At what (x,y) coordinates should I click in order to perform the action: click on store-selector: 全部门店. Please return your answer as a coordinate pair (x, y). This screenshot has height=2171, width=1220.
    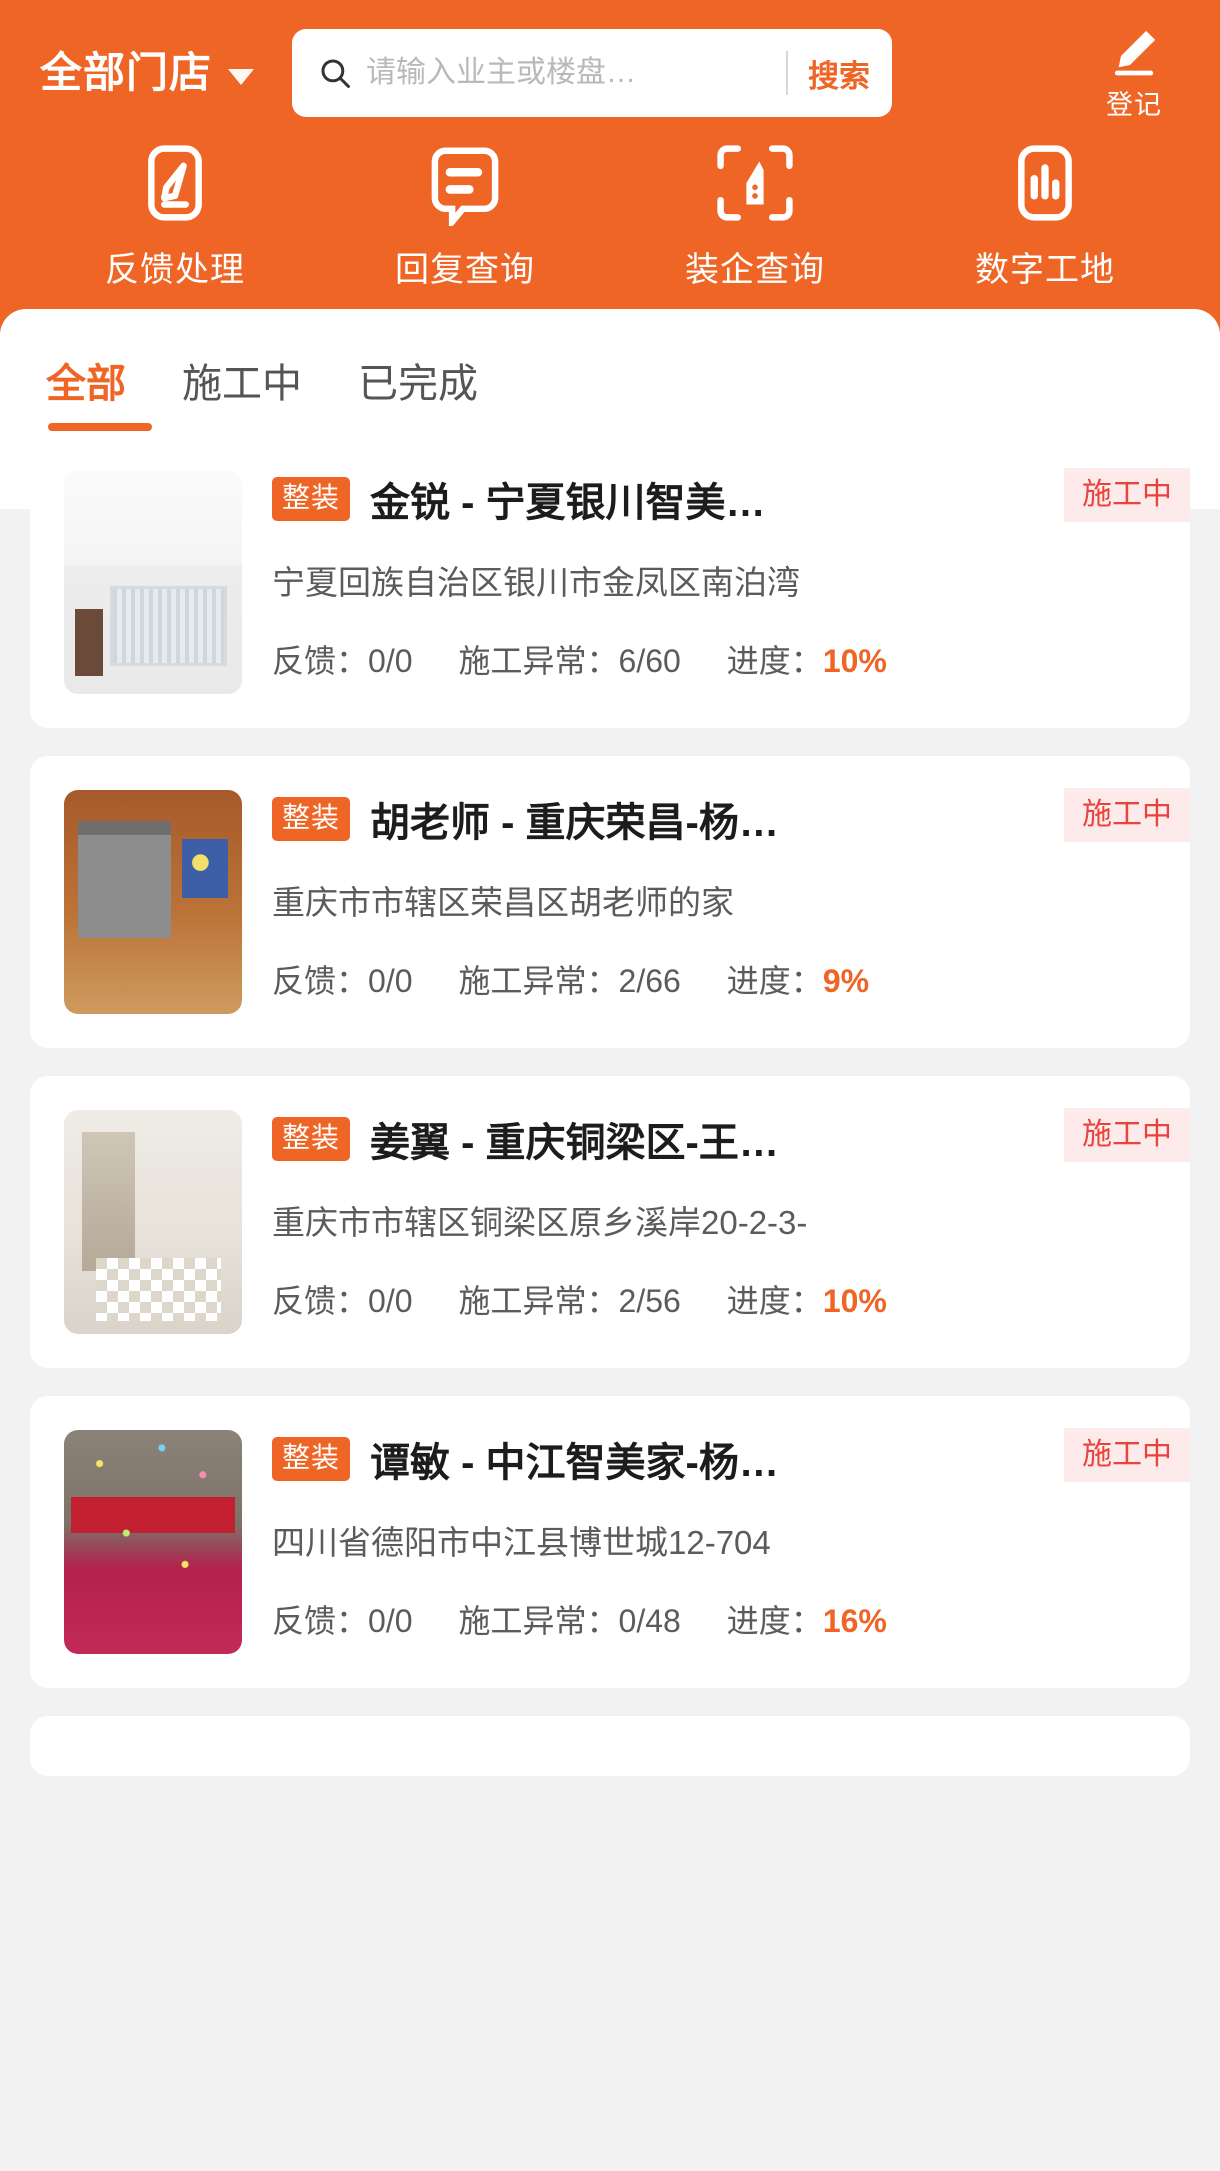
    Looking at the image, I should click on (152, 73).